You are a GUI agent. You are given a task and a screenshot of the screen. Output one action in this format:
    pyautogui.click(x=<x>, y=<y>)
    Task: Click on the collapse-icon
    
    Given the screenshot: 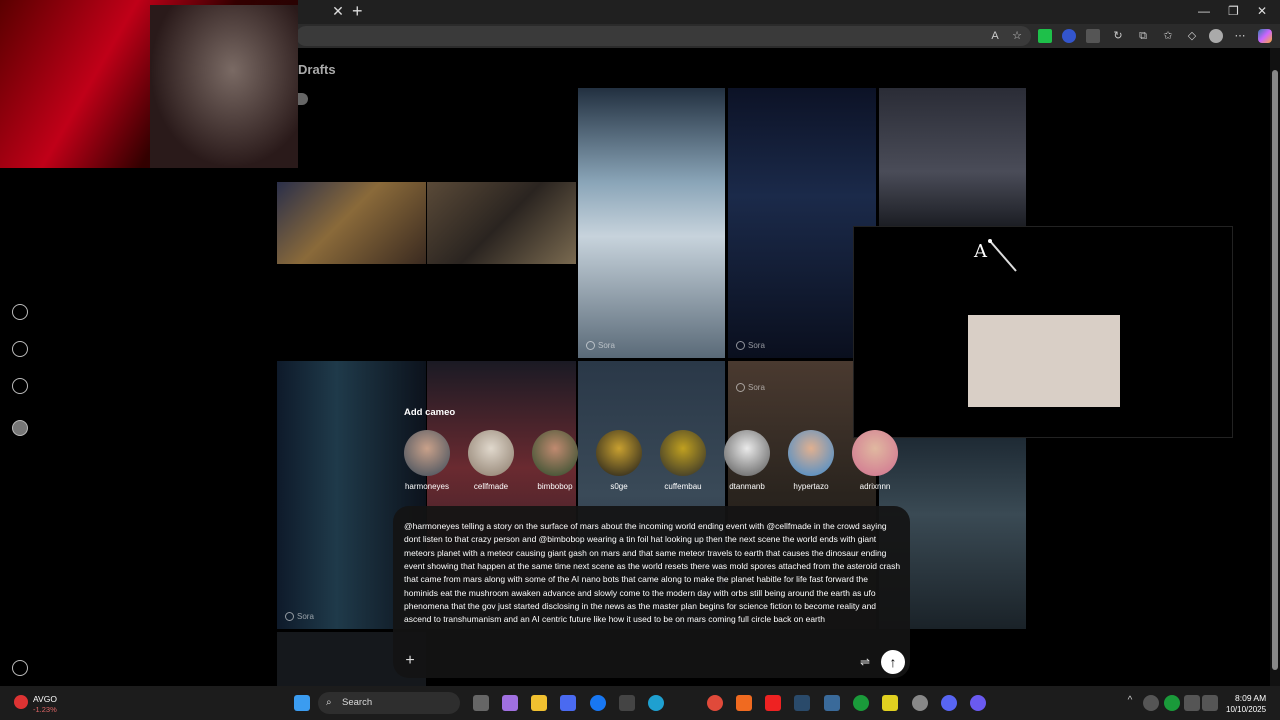 What is the action you would take?
    pyautogui.click(x=20, y=668)
    